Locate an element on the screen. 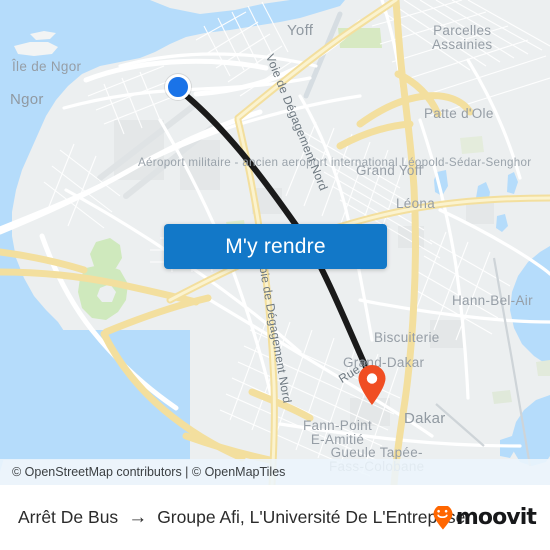  arrow-right-icon: → is located at coordinates (138, 517).